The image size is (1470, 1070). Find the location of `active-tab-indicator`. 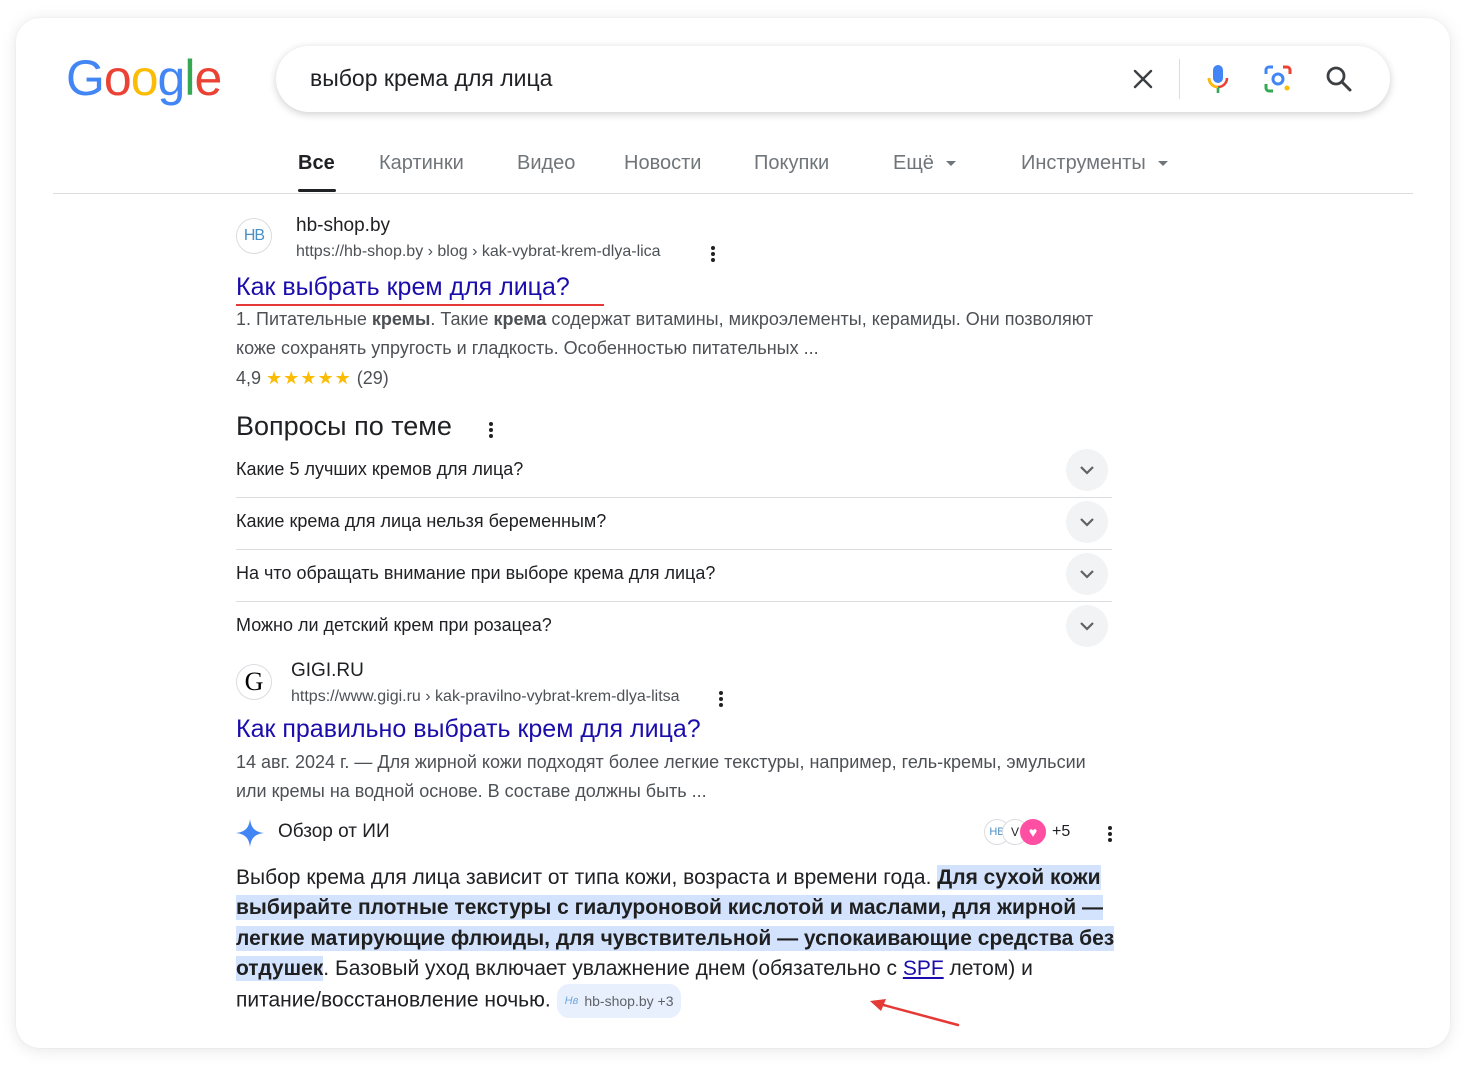

active-tab-indicator is located at coordinates (317, 190).